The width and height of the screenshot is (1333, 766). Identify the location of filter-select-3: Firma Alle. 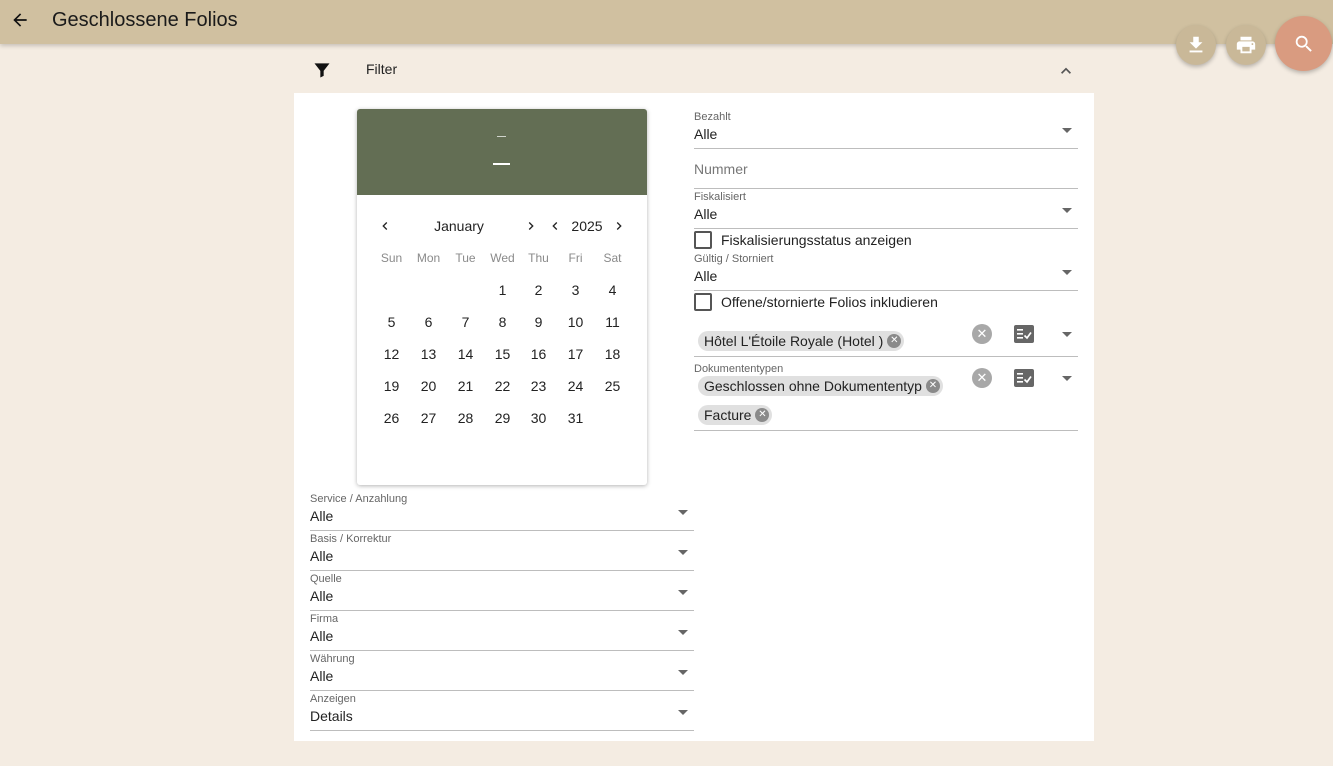
(502, 632).